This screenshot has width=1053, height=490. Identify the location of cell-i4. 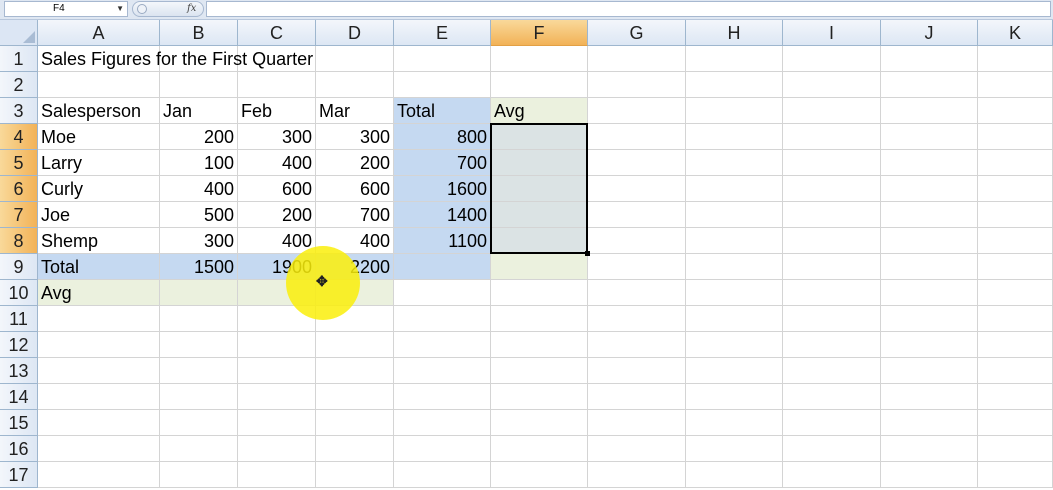
(832, 137).